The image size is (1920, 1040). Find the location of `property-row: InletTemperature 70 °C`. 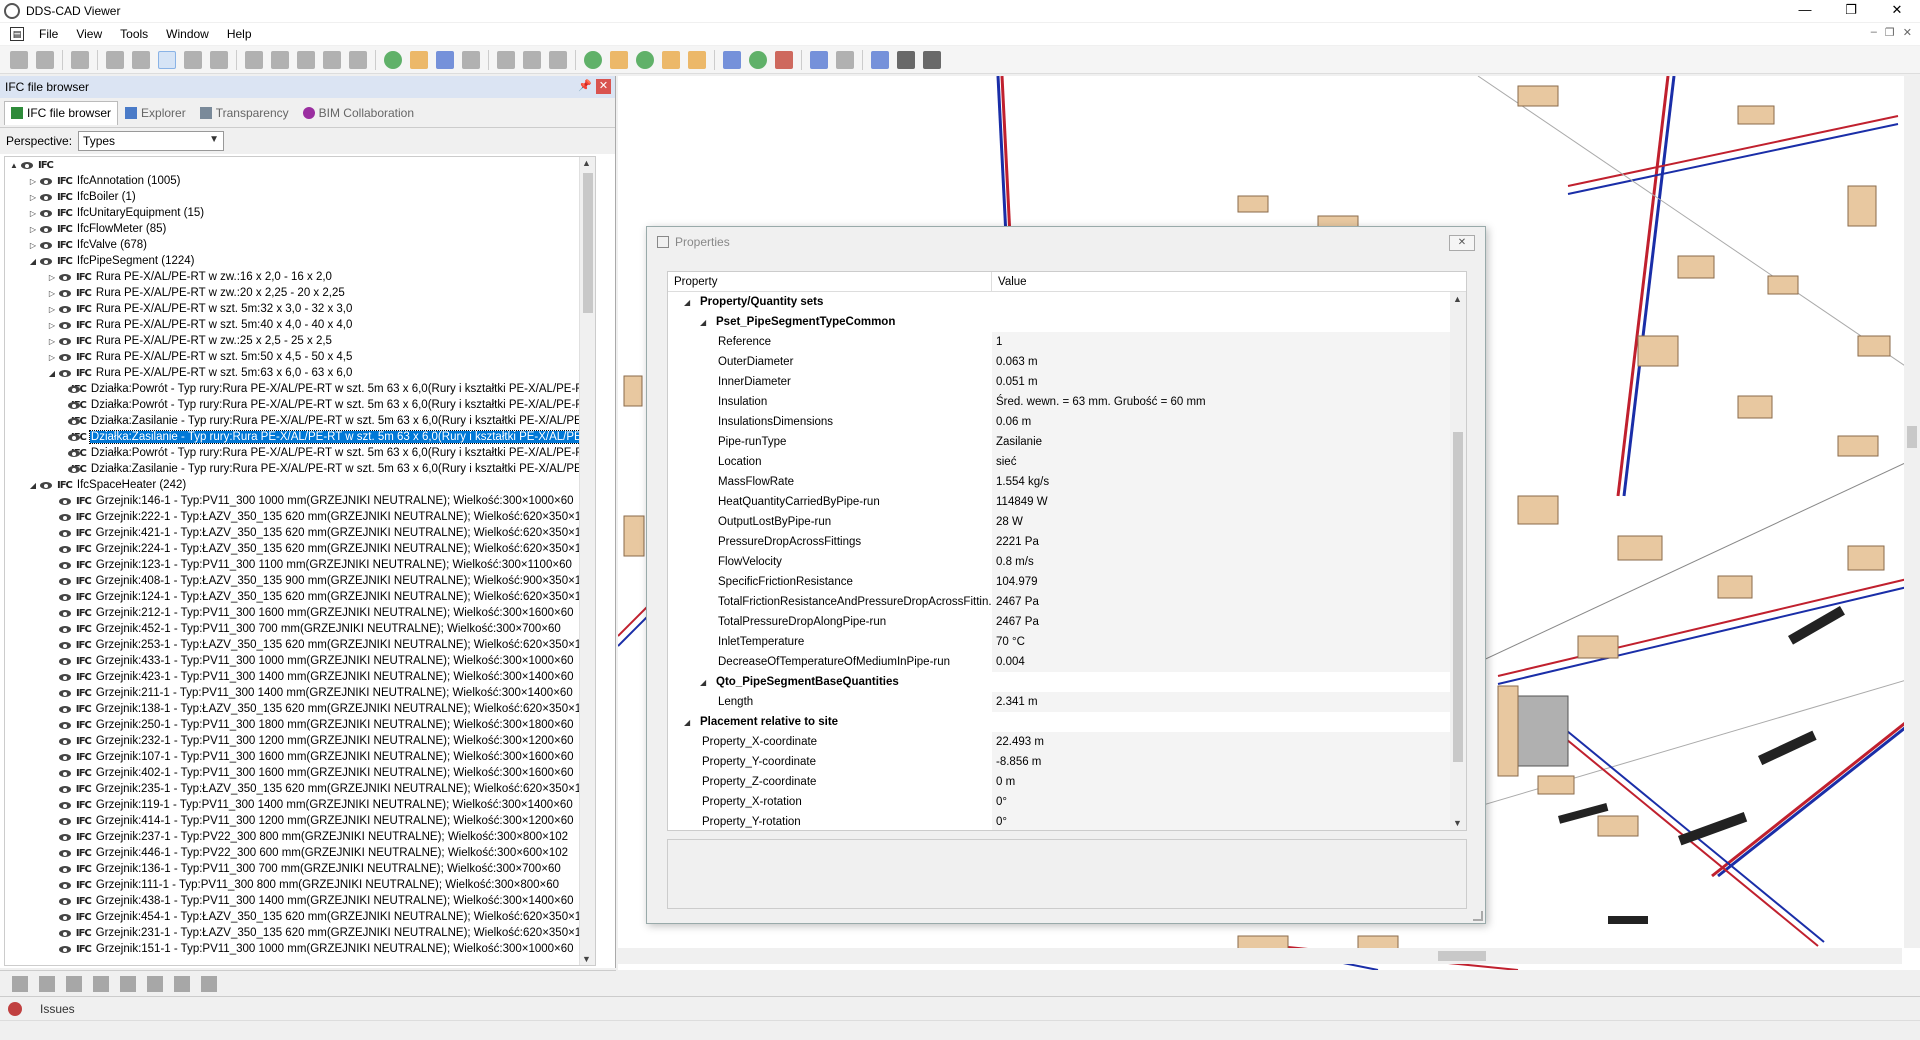

property-row: InletTemperature 70 °C is located at coordinates (1067, 642).